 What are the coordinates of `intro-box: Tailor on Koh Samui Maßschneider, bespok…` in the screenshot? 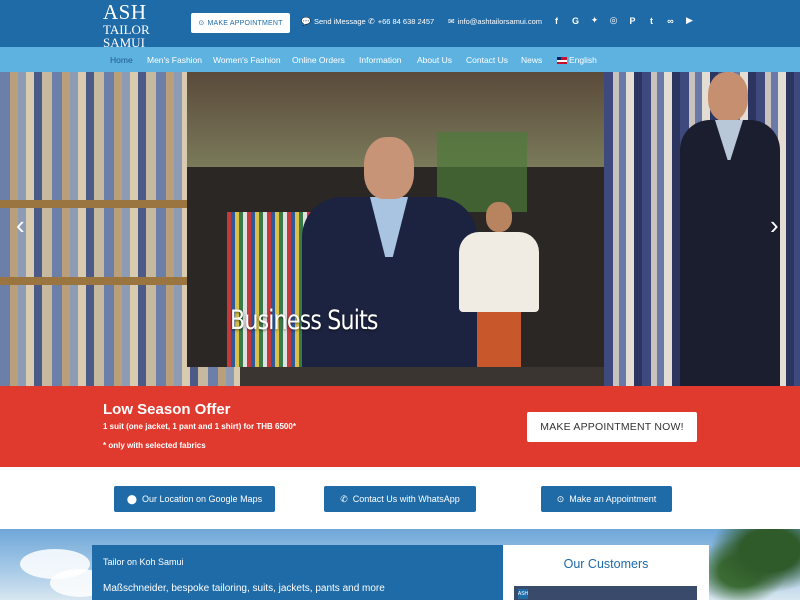 It's located at (297, 572).